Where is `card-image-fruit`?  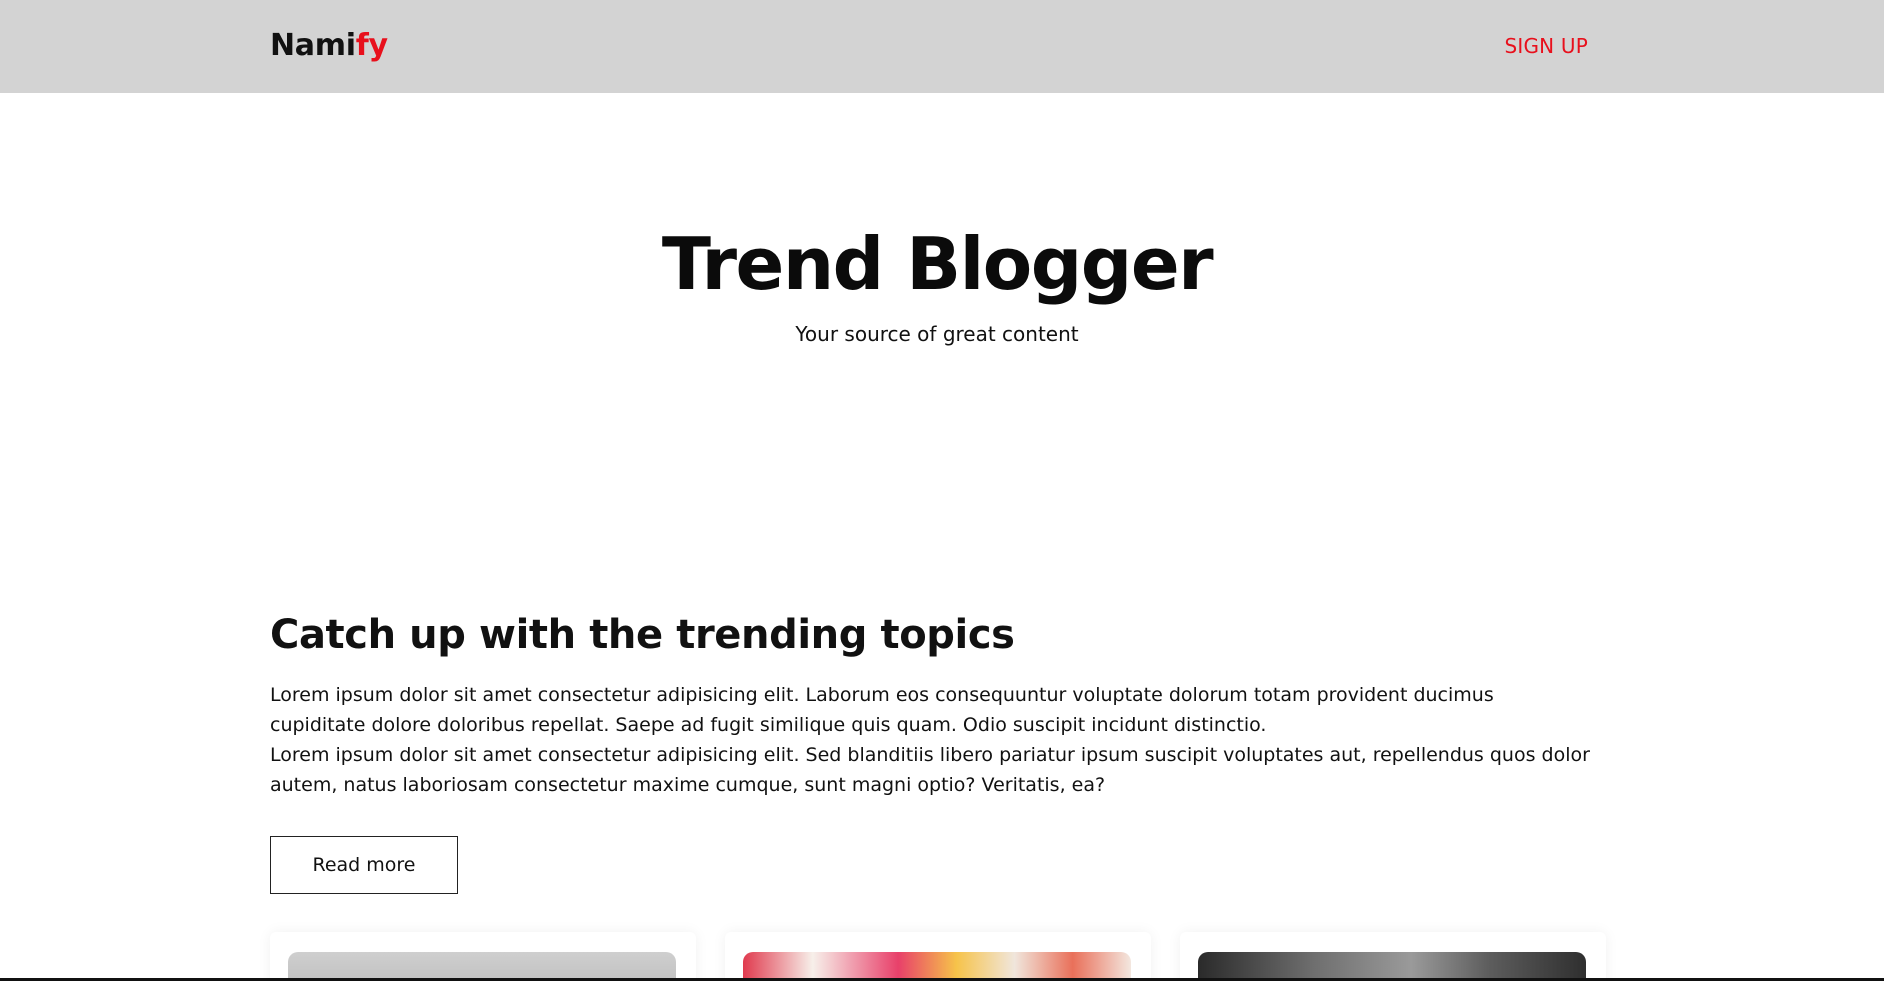
card-image-fruit is located at coordinates (937, 966).